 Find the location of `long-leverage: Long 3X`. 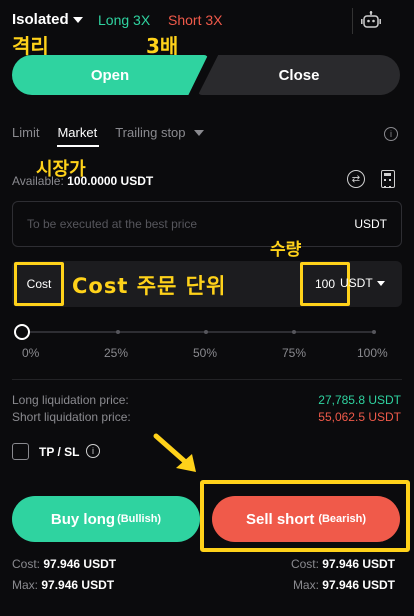

long-leverage: Long 3X is located at coordinates (124, 20).